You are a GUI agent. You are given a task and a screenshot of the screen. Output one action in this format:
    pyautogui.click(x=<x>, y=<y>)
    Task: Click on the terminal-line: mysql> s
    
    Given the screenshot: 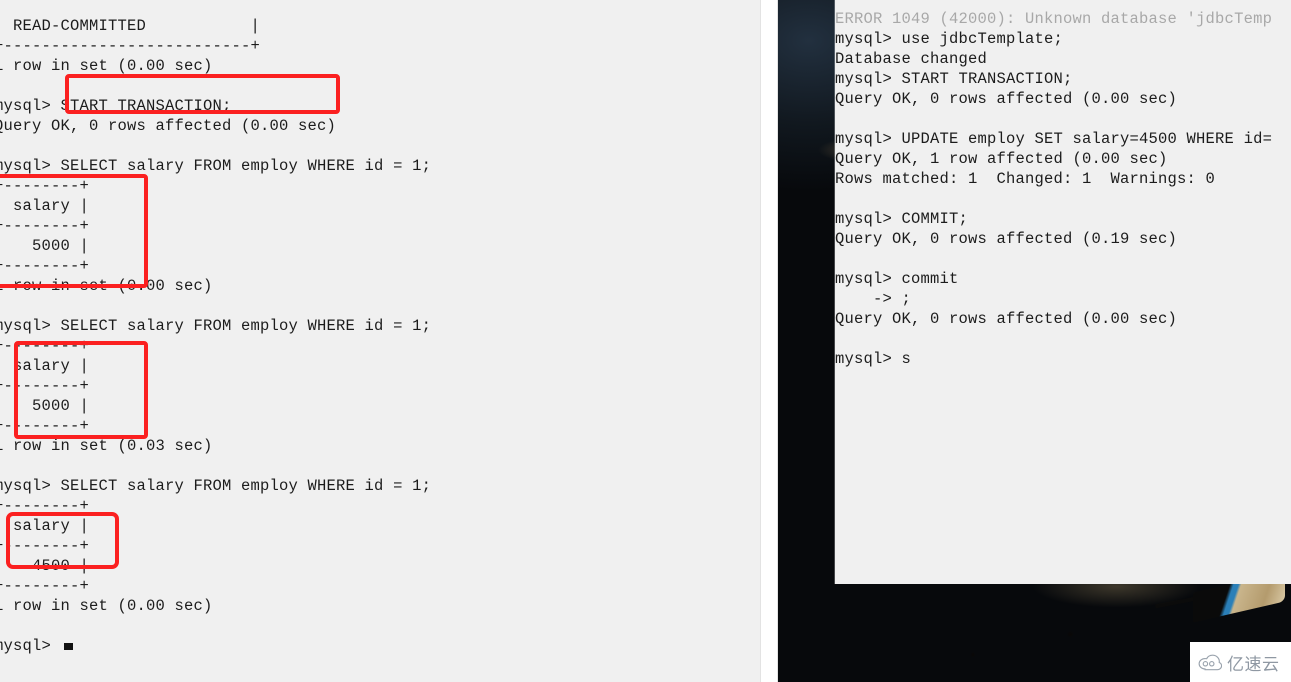 What is the action you would take?
    pyautogui.click(x=873, y=358)
    